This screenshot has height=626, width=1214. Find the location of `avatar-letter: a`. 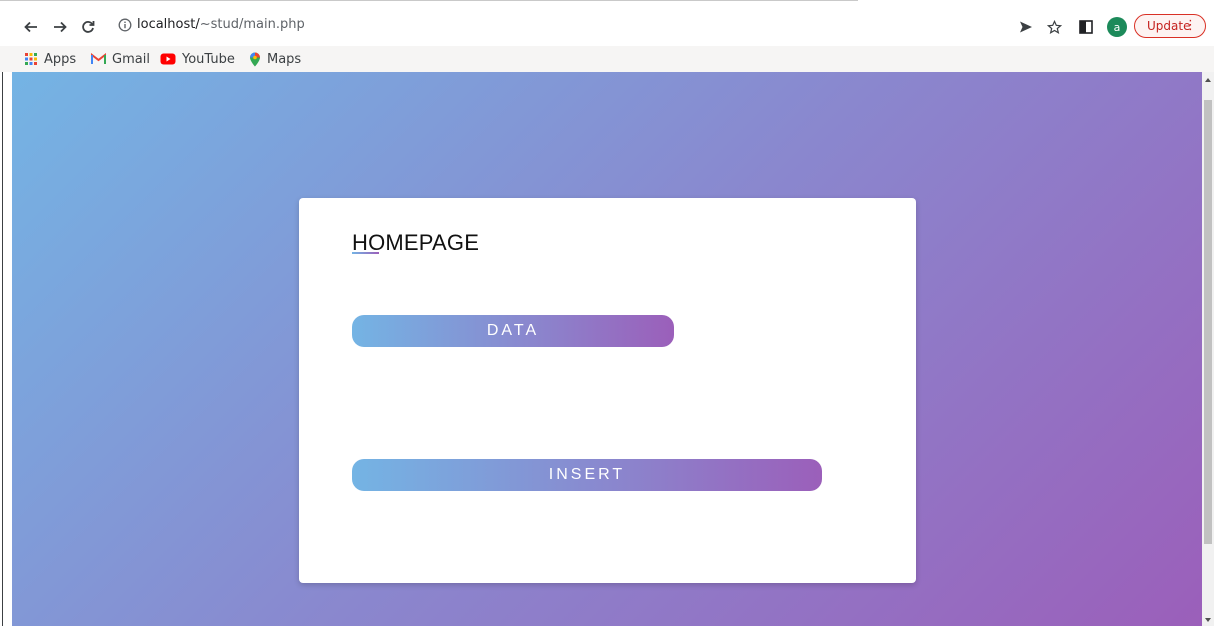

avatar-letter: a is located at coordinates (1117, 27).